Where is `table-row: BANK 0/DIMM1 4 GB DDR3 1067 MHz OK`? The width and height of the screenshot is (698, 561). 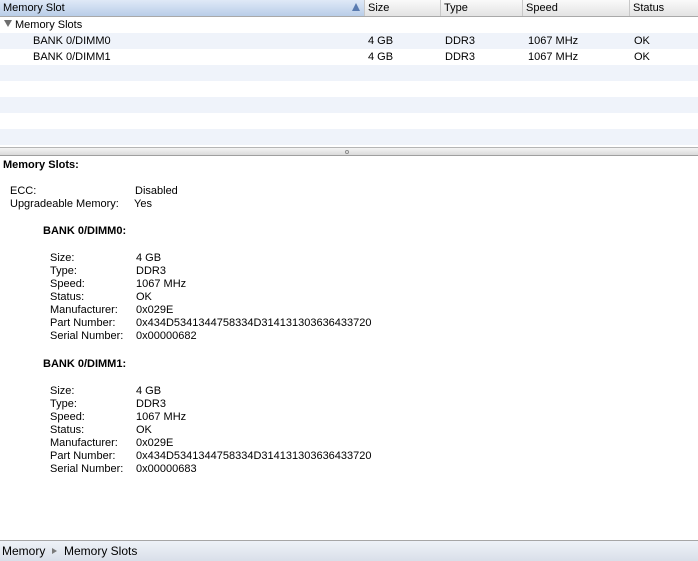 table-row: BANK 0/DIMM1 4 GB DDR3 1067 MHz OK is located at coordinates (349, 57).